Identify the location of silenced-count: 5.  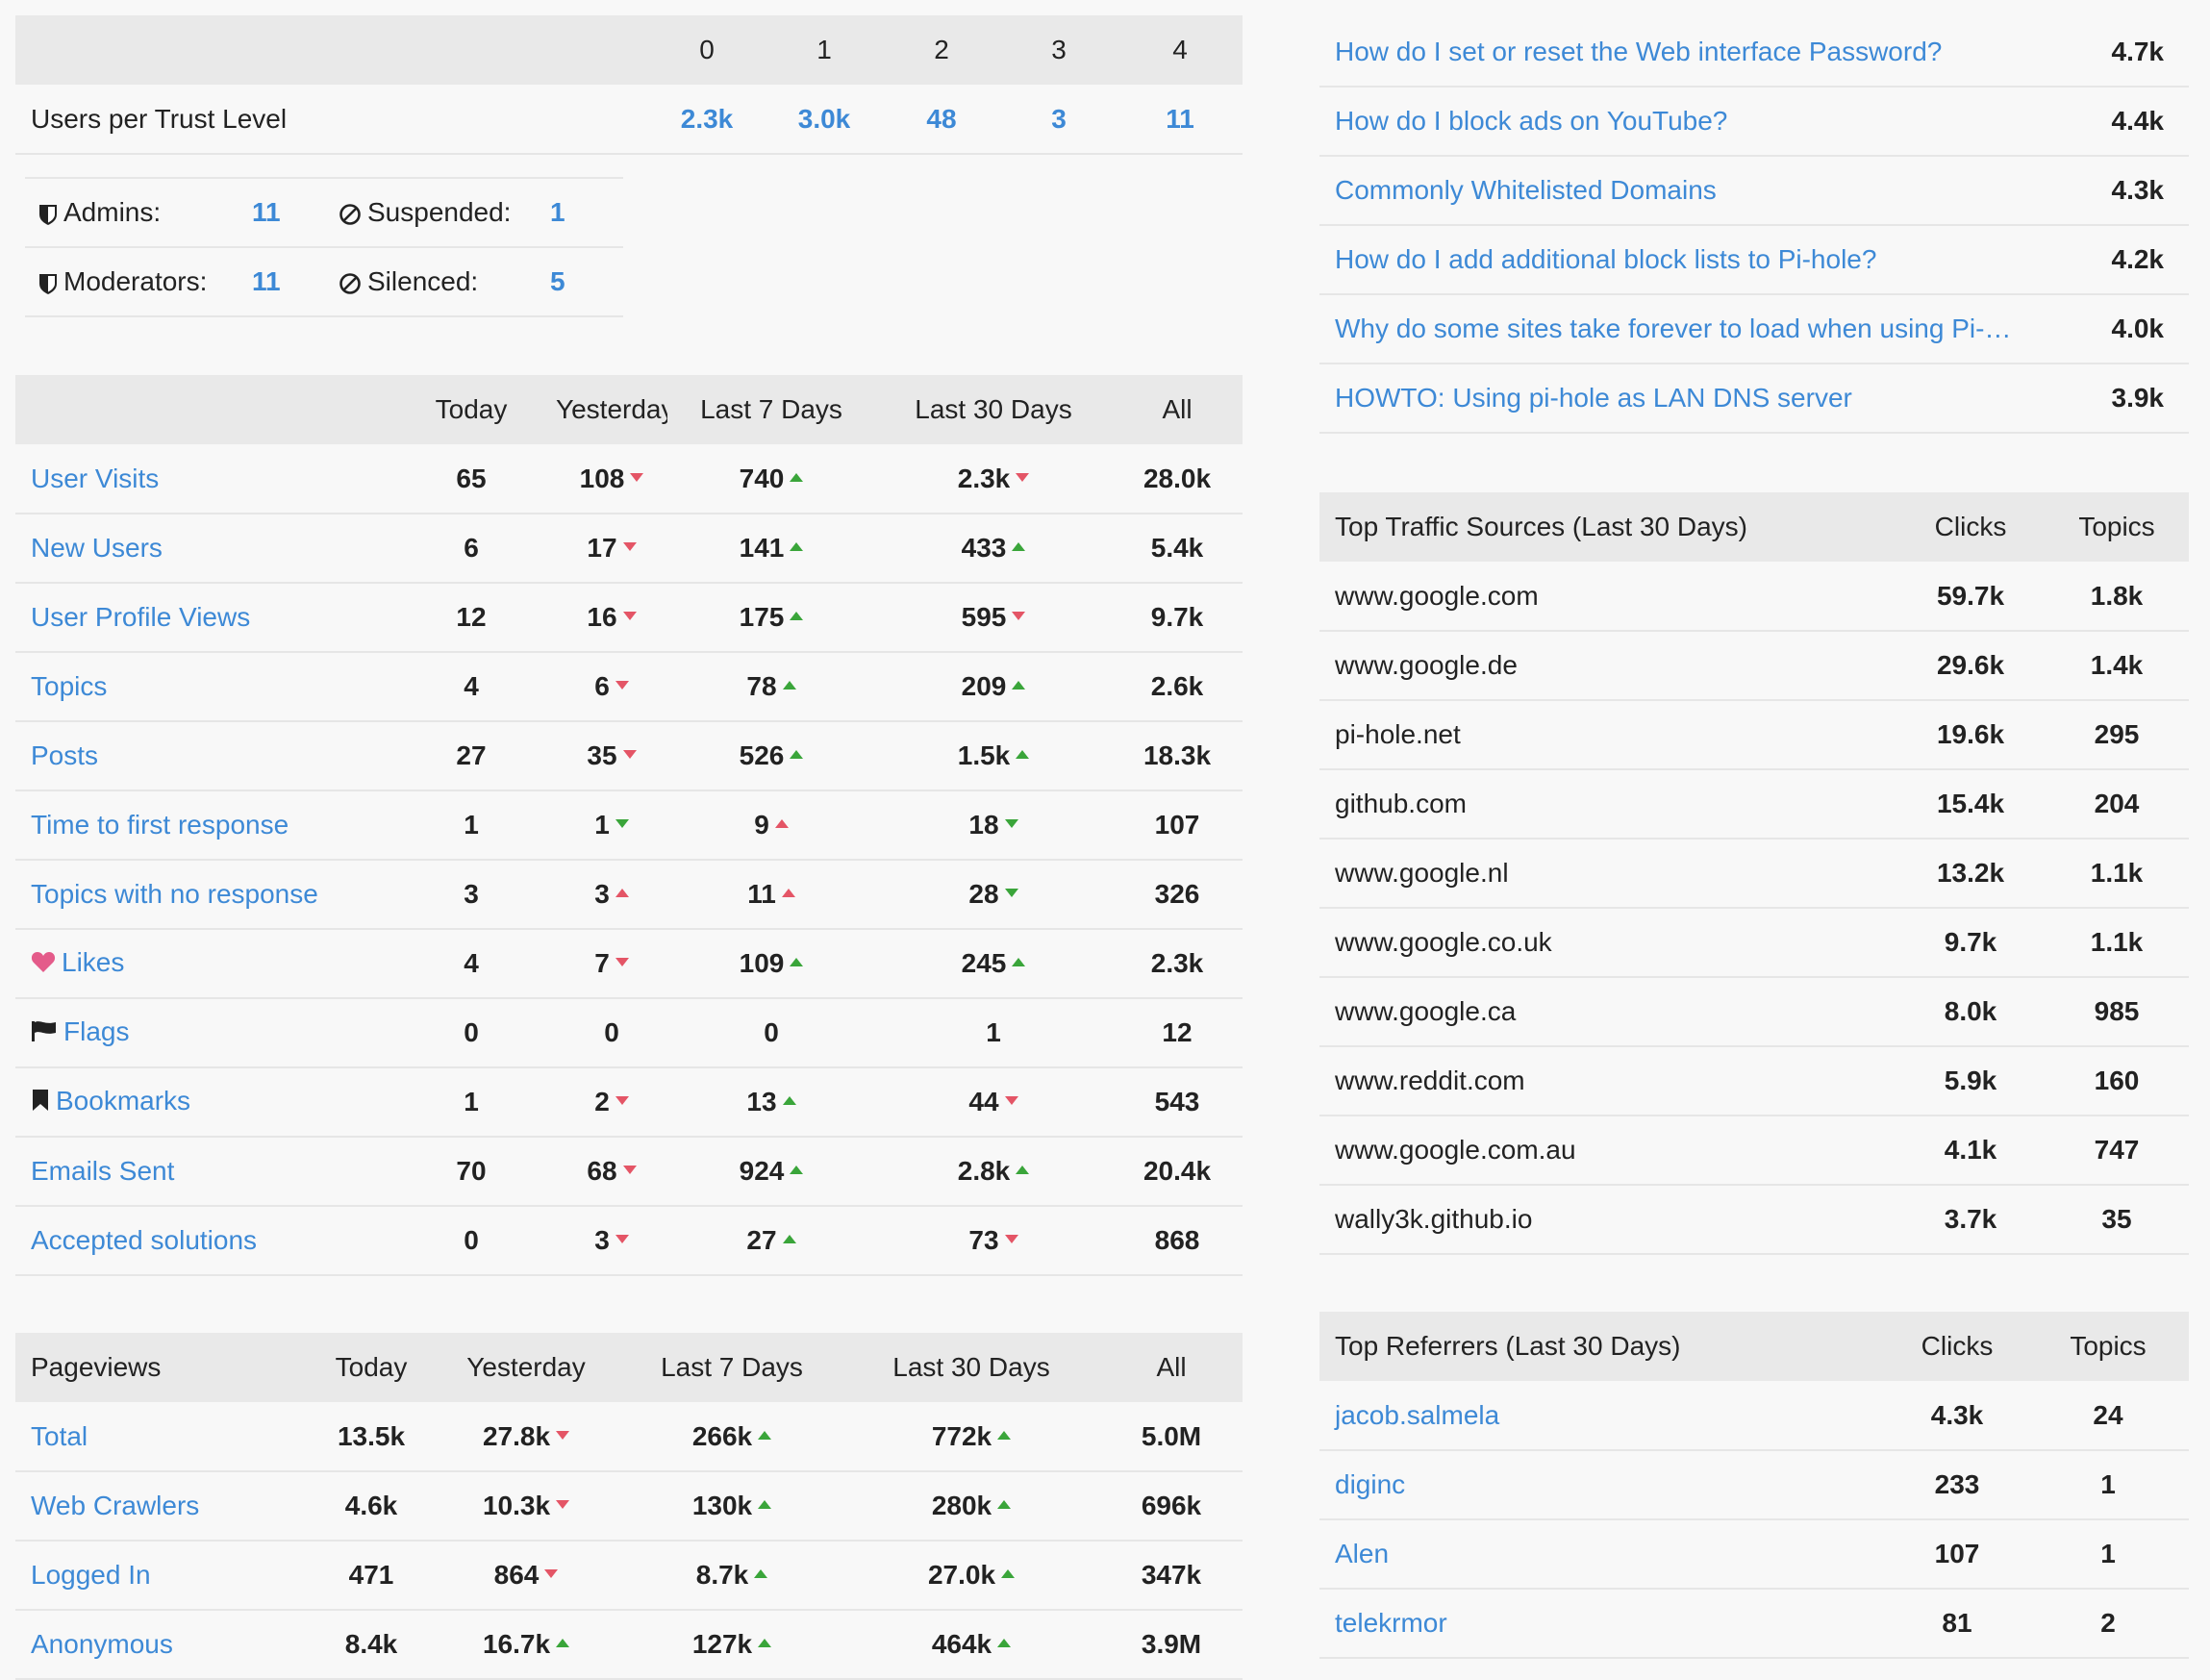
(558, 281).